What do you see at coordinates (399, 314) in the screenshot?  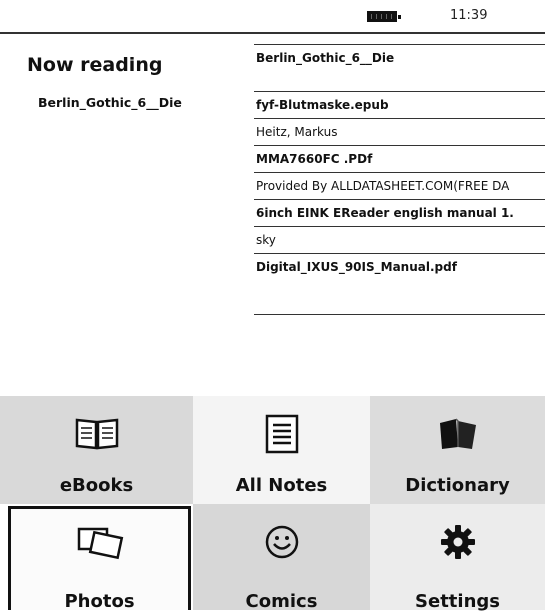 I see `divider` at bounding box center [399, 314].